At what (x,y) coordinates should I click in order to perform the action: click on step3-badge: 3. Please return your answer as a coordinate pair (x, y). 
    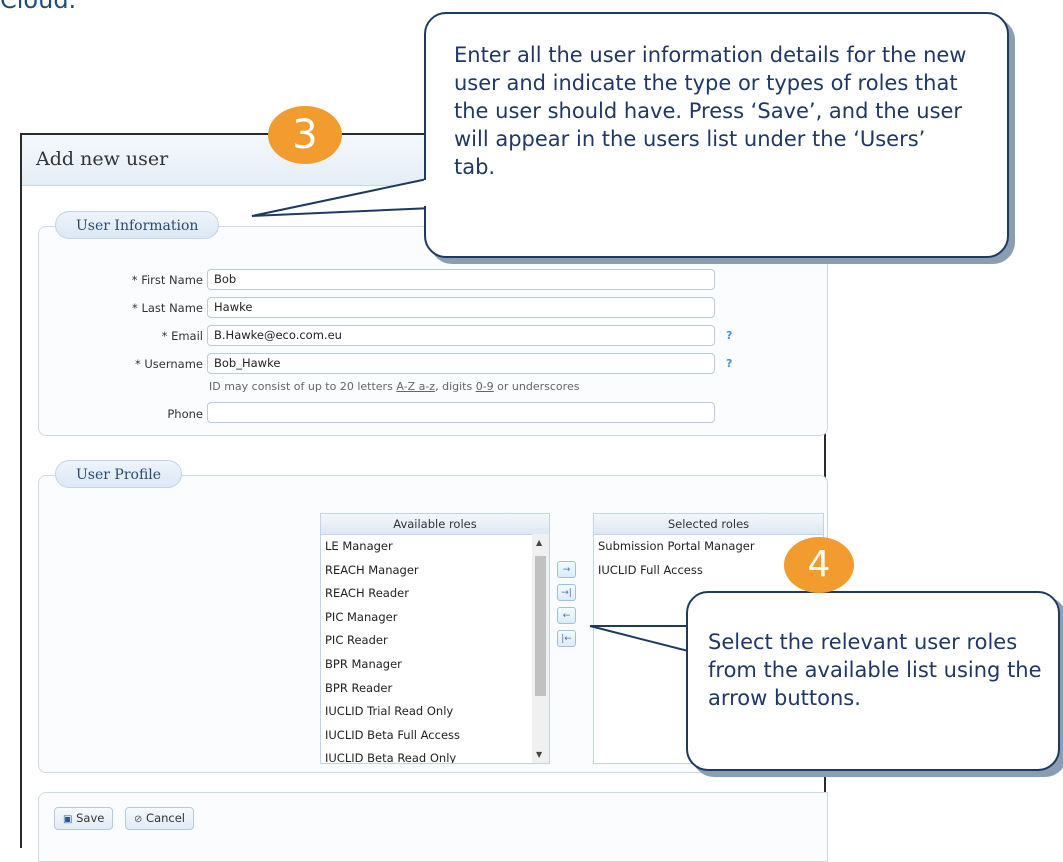
    Looking at the image, I should click on (305, 135).